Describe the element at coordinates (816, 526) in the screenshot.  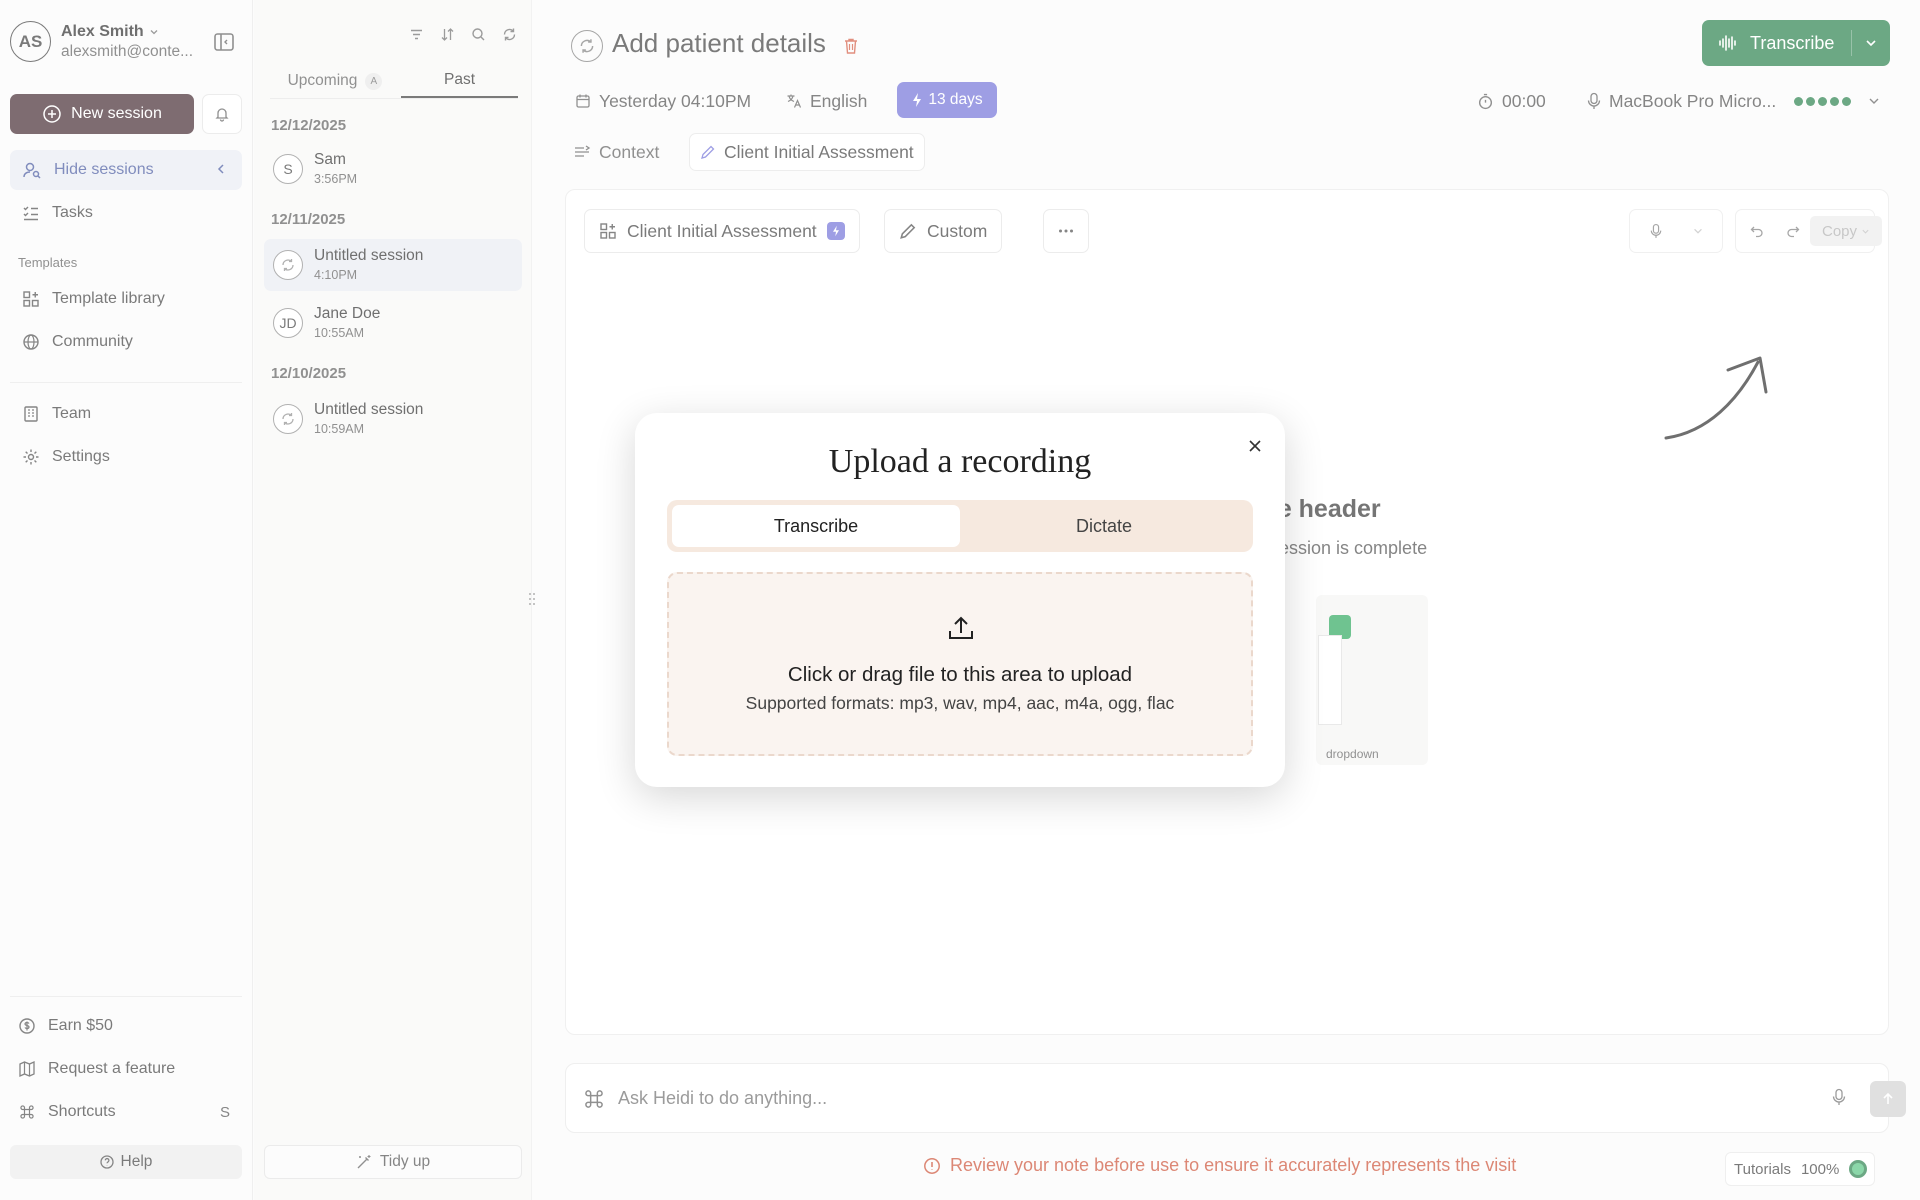
I see `tab-transcribe: Transcribe` at that location.